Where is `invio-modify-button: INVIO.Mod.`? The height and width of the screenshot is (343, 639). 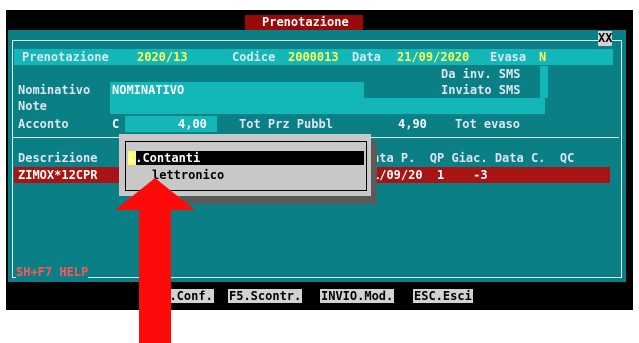
invio-modify-button: INVIO.Mod. is located at coordinates (357, 296).